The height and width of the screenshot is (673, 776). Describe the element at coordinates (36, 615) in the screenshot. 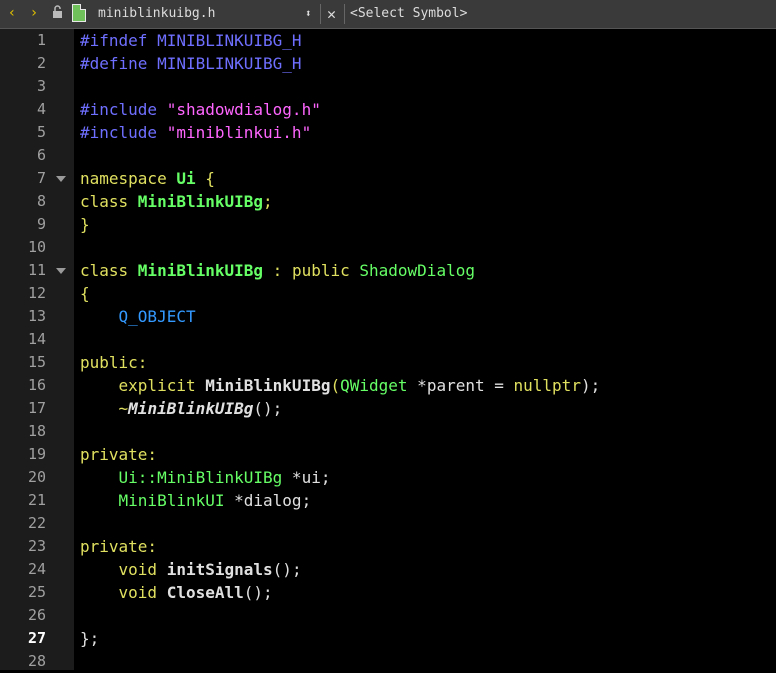

I see `line-number: 26` at that location.